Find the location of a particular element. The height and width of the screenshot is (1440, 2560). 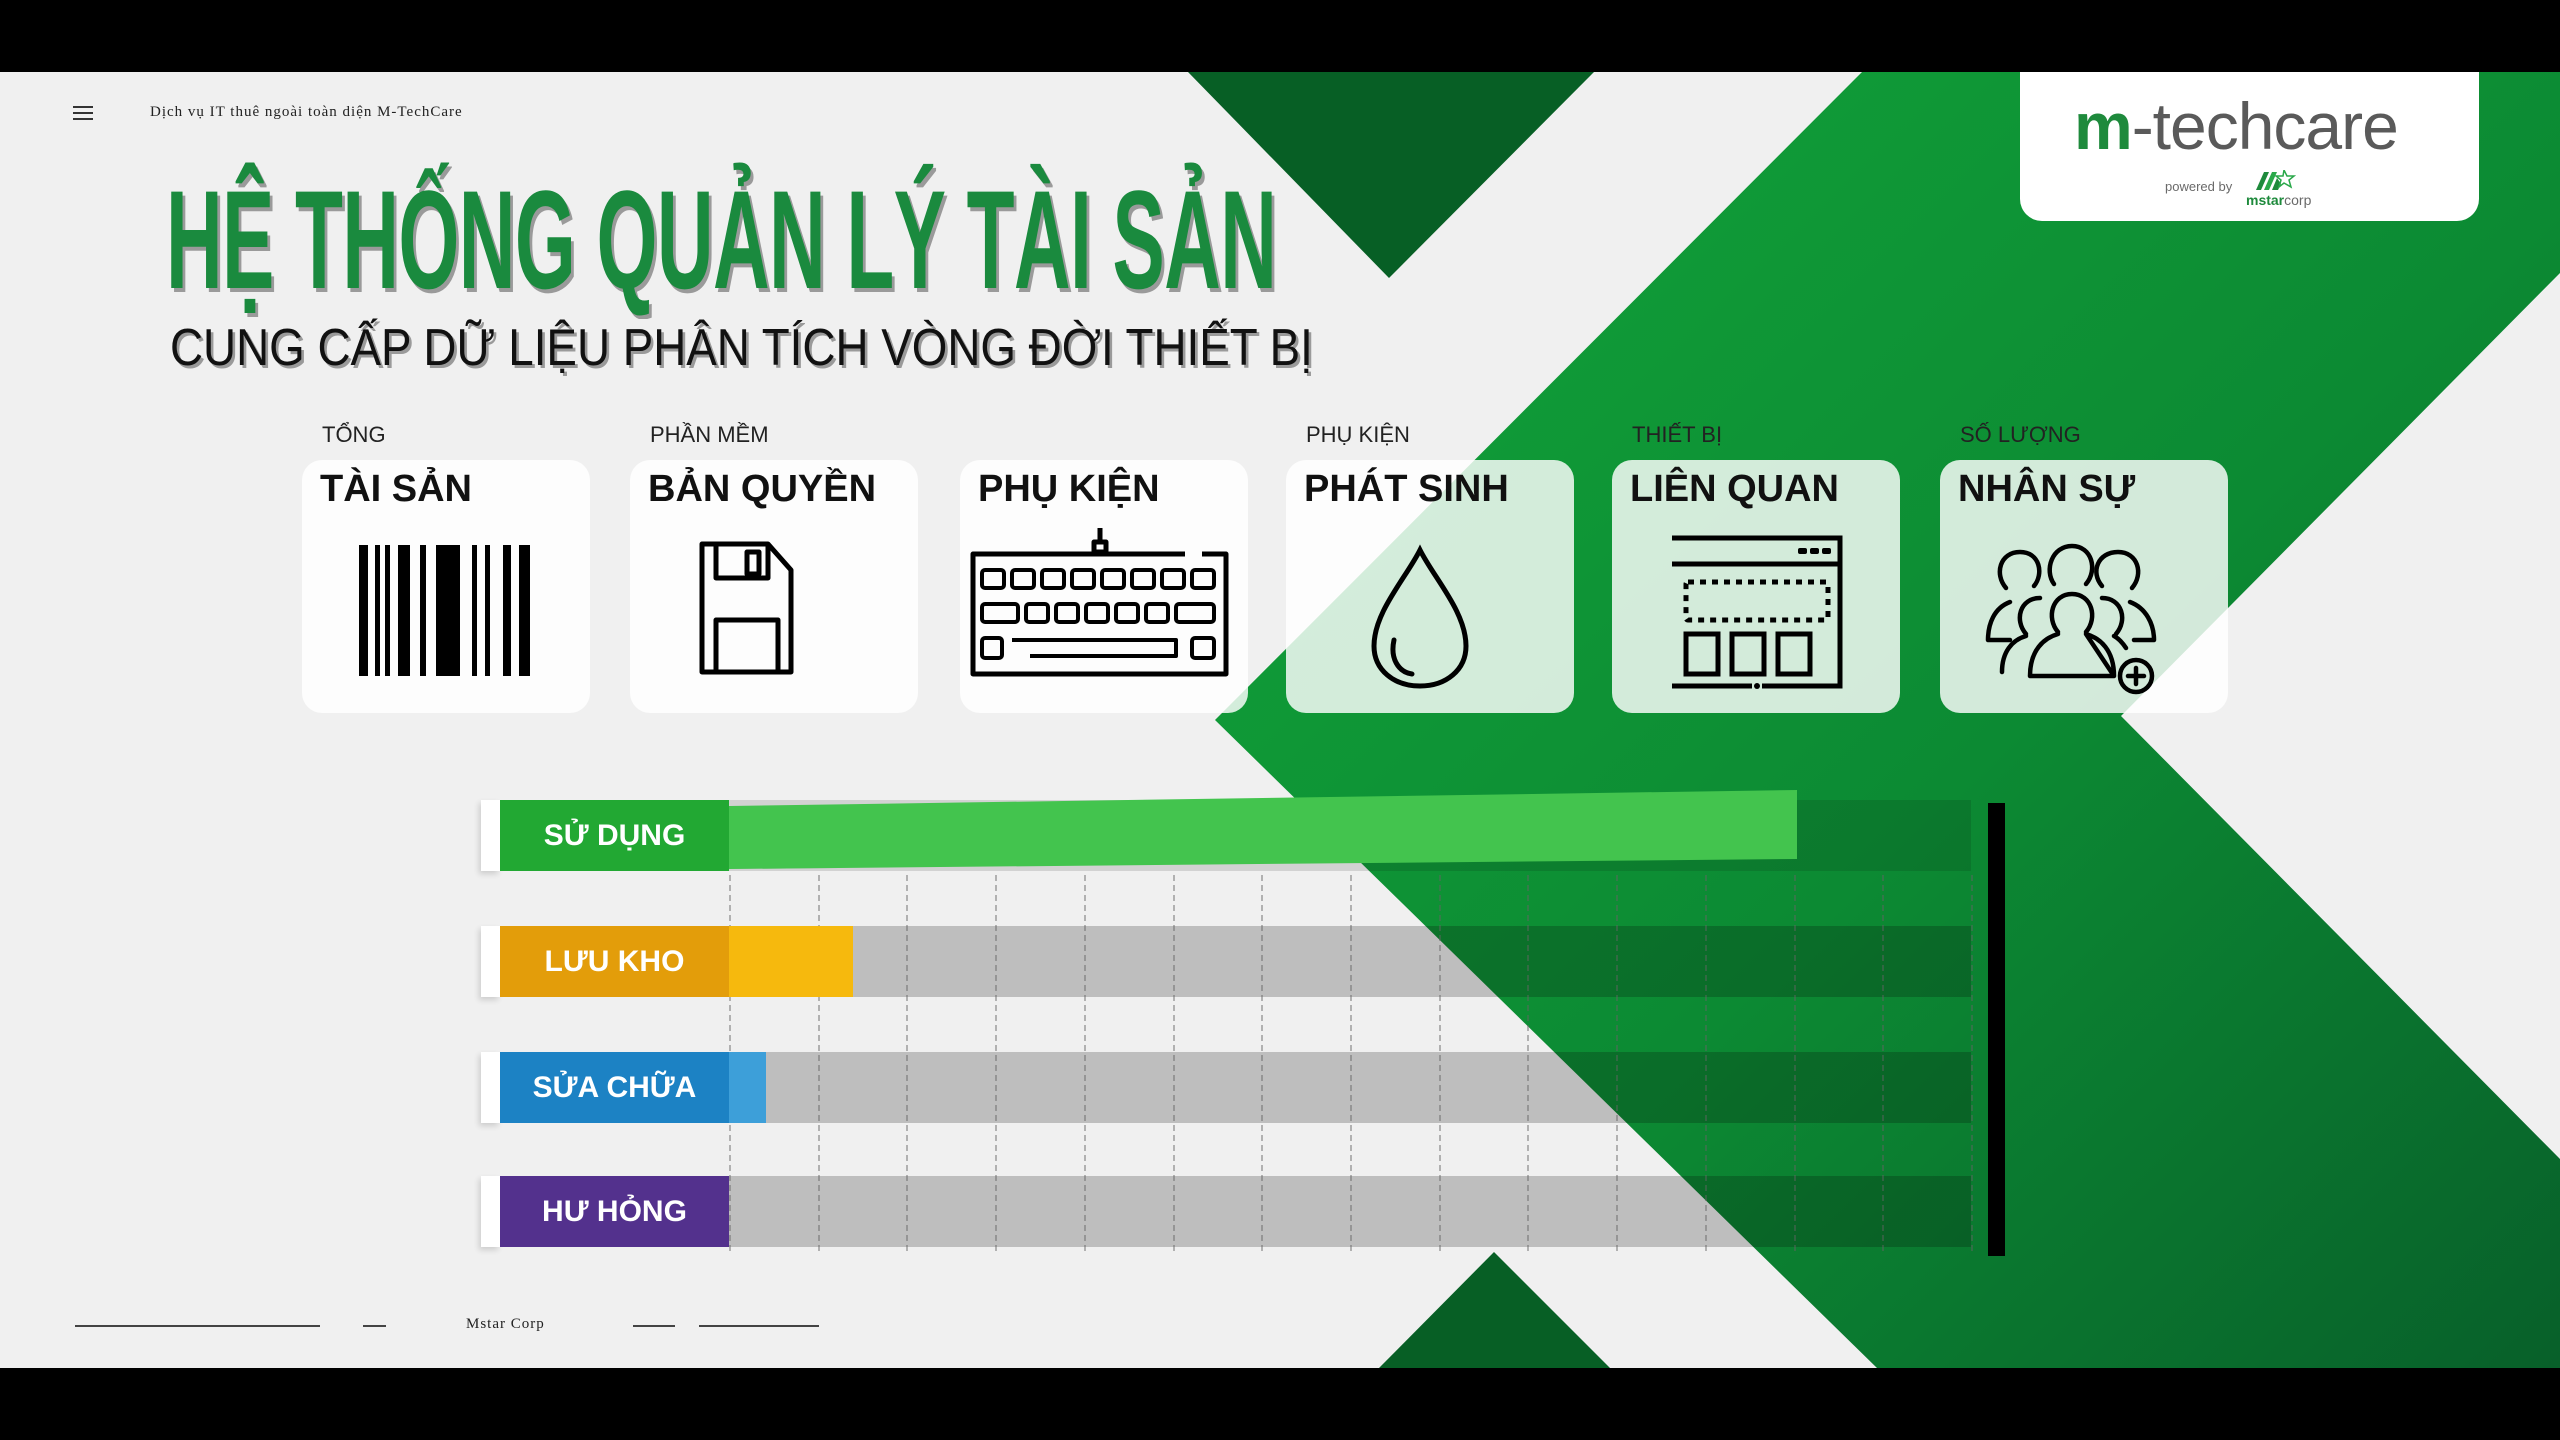

card-title: PHỤ KIỆN is located at coordinates (1069, 489).